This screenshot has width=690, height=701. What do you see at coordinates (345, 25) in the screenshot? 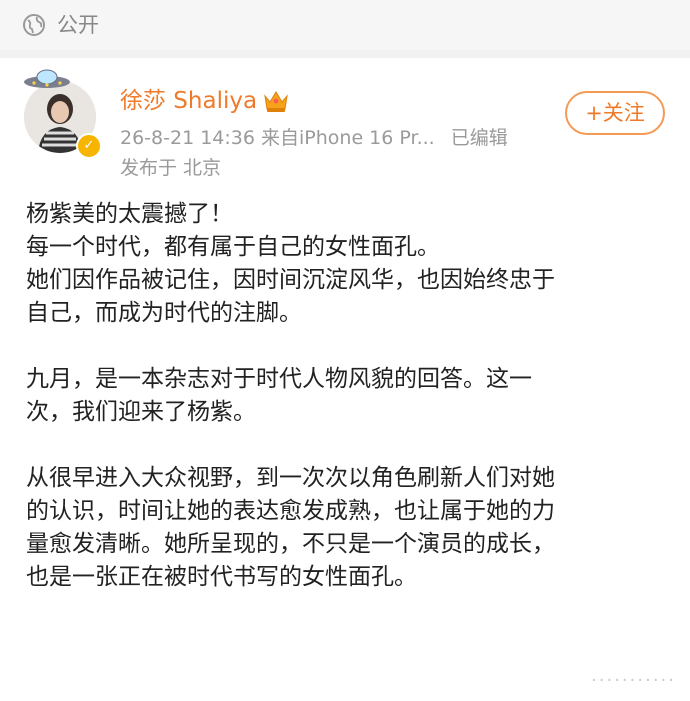
I see `visibility-bar: 公开` at bounding box center [345, 25].